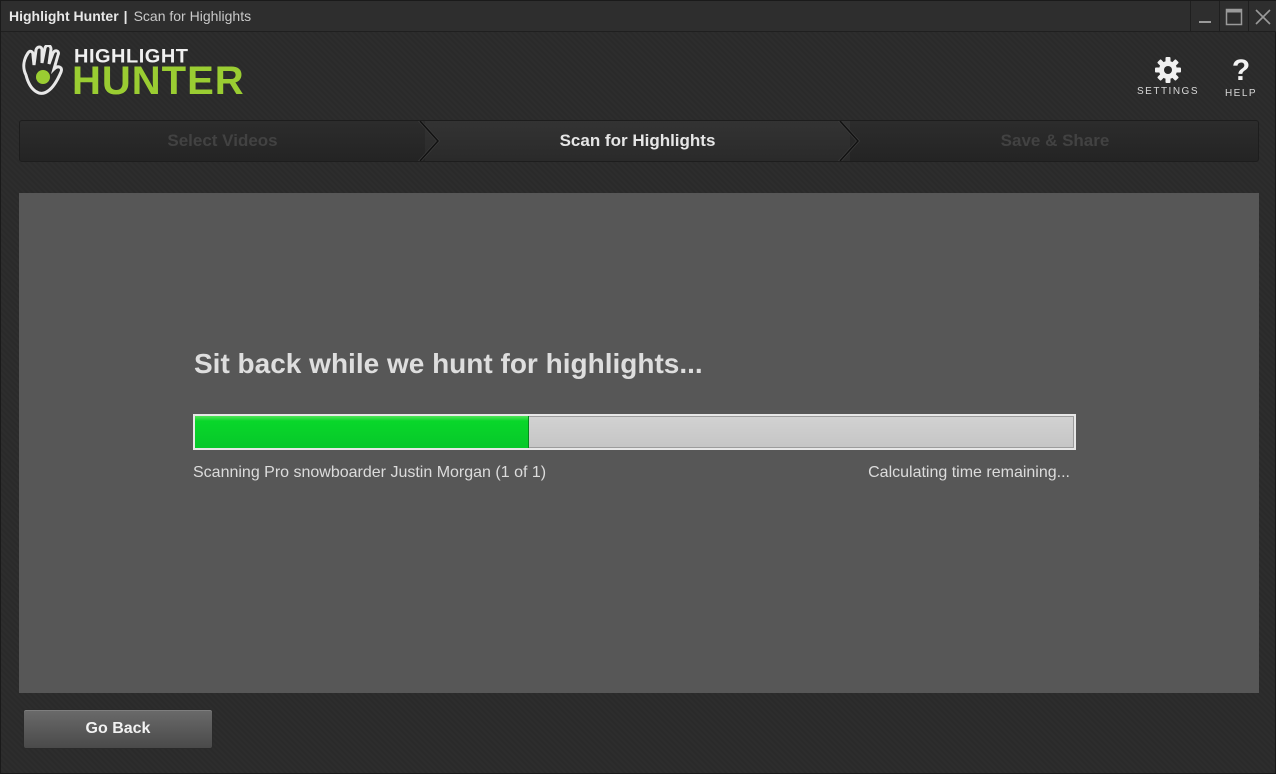 The width and height of the screenshot is (1276, 774). I want to click on close-button, so click(1262, 16).